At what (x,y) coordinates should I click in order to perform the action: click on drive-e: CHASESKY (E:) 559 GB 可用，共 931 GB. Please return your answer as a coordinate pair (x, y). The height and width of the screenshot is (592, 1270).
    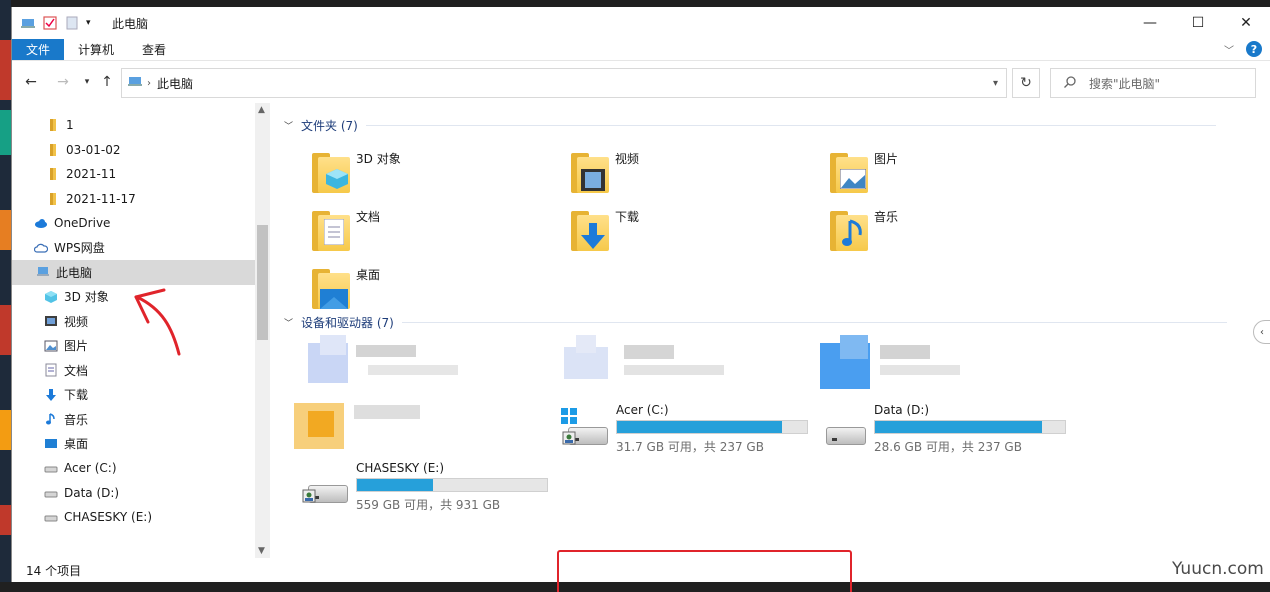
    Looking at the image, I should click on (424, 487).